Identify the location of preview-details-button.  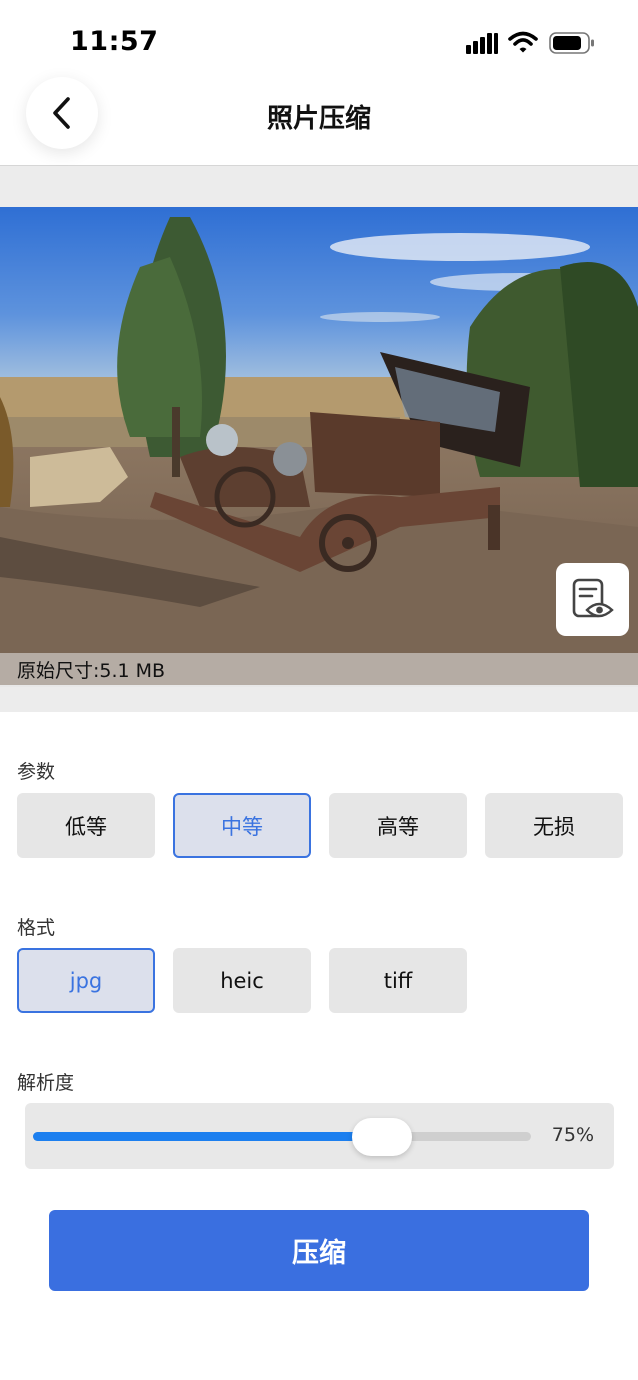
(592, 599).